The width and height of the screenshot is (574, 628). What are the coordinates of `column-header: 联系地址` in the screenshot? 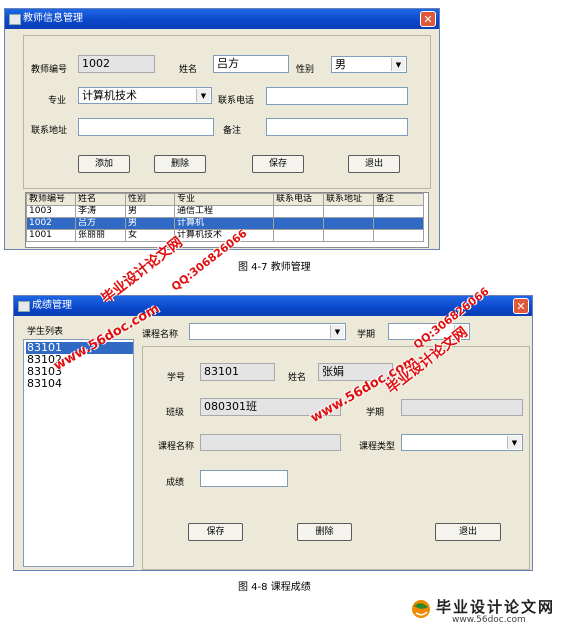 It's located at (348, 199).